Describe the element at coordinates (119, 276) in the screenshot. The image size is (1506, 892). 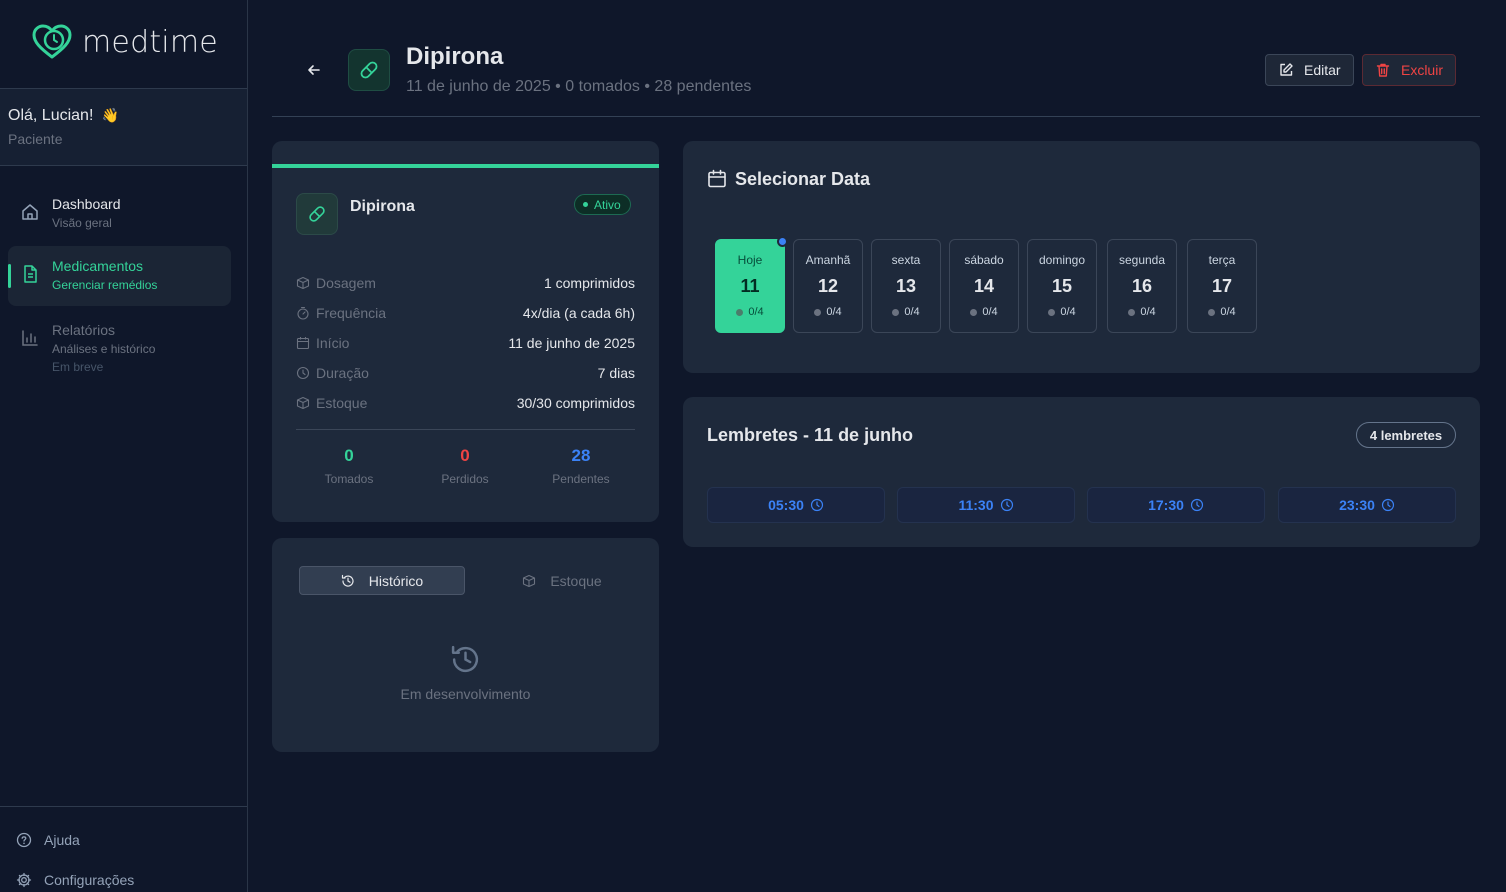
I see `sidebar-item-medicamentos: Medicamentos Gerenciar remédios` at that location.